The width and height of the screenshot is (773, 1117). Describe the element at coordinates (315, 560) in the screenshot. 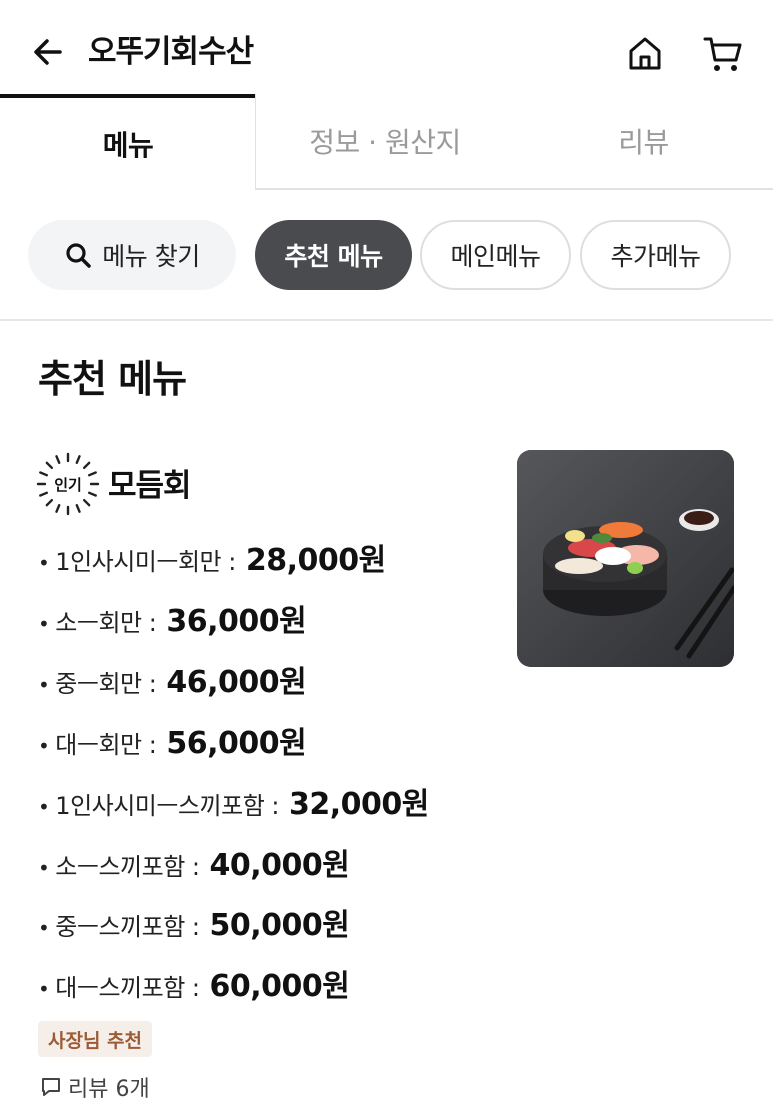

I see `option-price: 28,000원` at that location.